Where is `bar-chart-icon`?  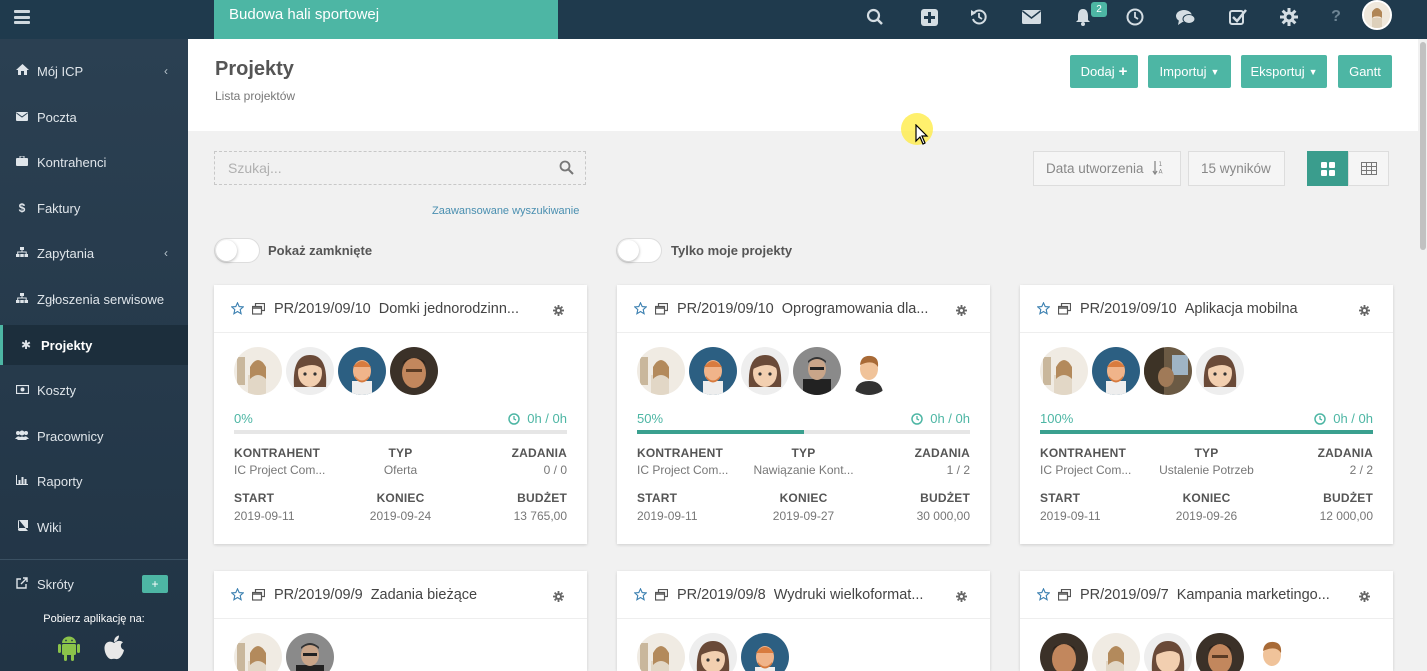 bar-chart-icon is located at coordinates (22, 481).